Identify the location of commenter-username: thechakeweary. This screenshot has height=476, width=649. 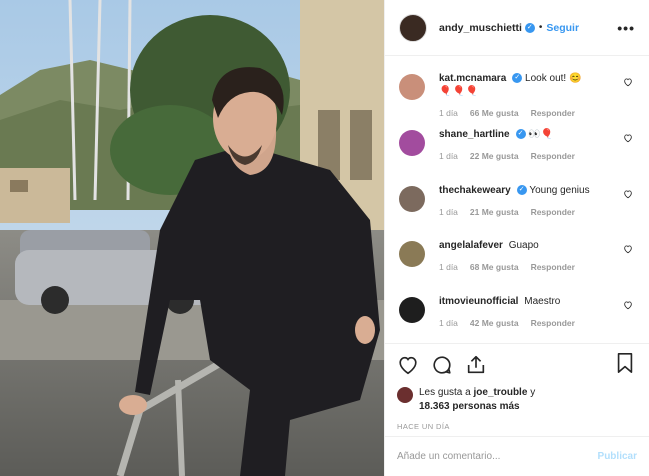
(475, 190).